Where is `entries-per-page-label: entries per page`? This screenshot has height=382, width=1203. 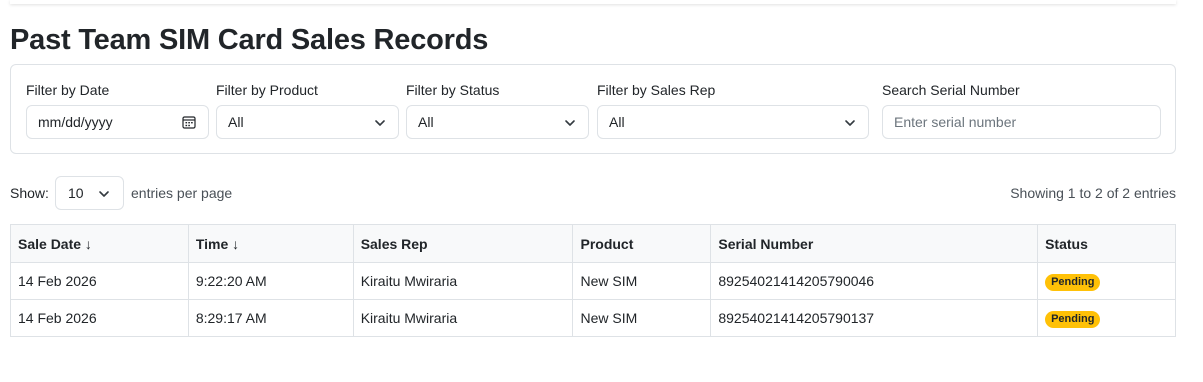 entries-per-page-label: entries per page is located at coordinates (182, 193).